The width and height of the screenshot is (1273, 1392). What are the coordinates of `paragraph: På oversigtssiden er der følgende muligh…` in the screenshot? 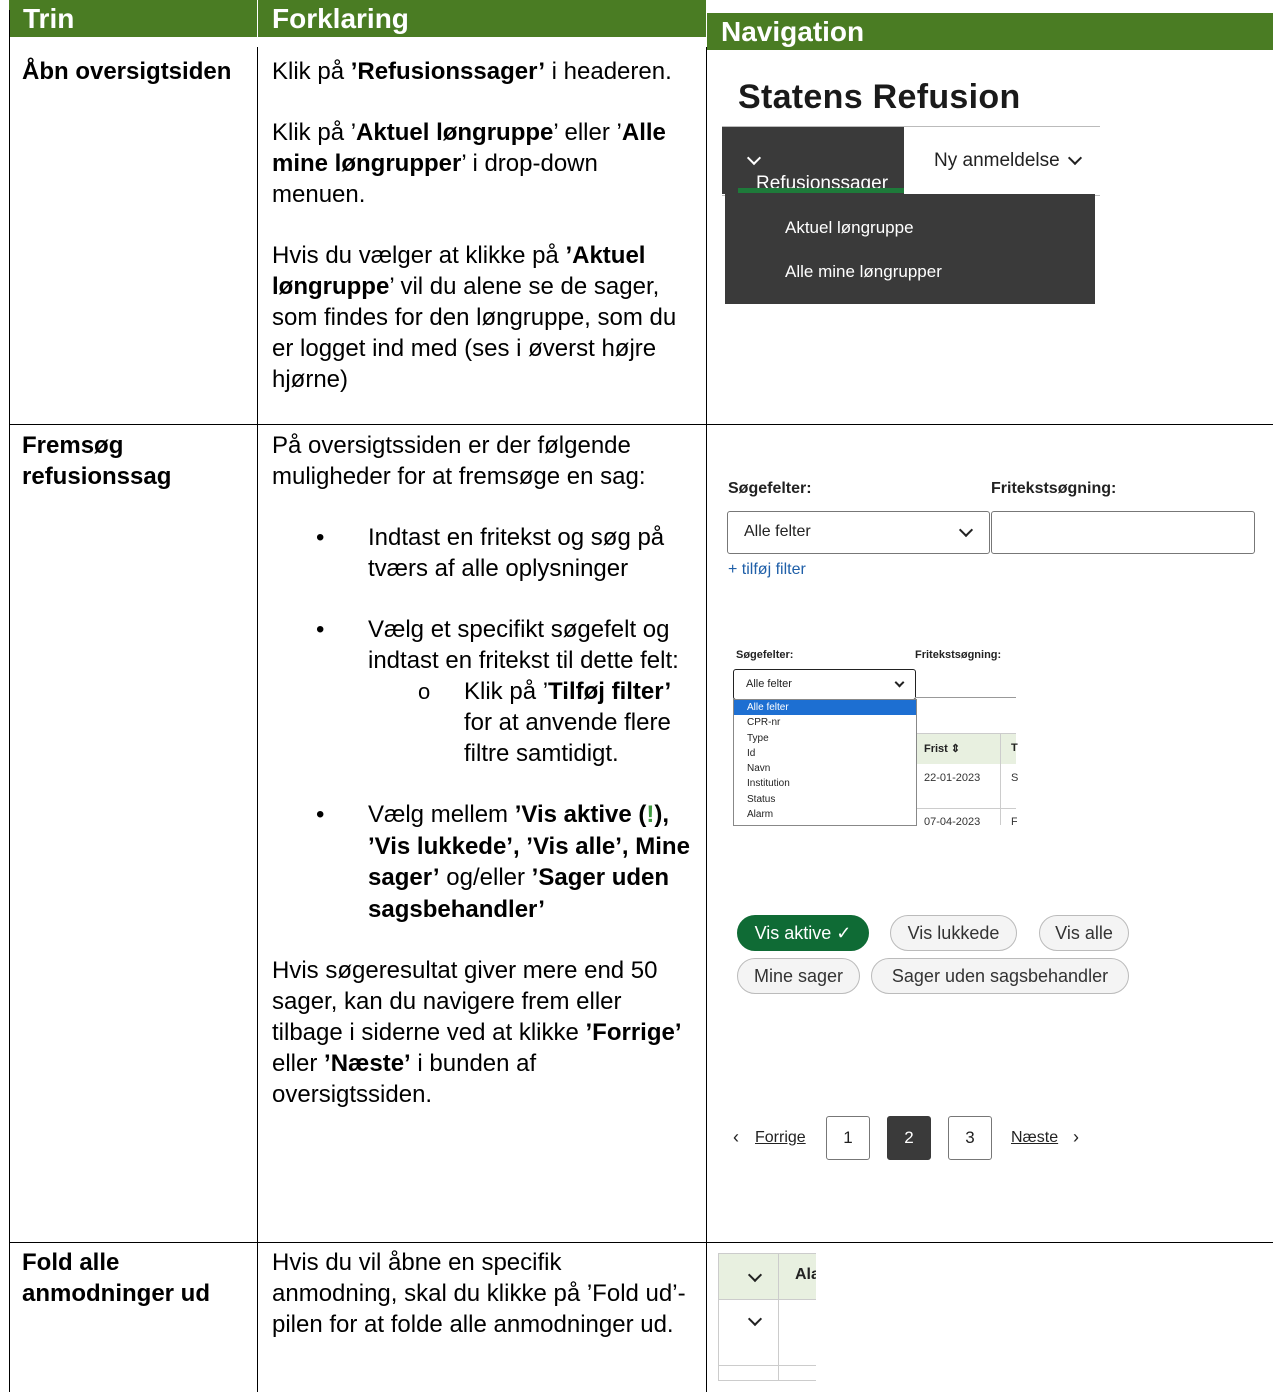 It's located at (459, 461).